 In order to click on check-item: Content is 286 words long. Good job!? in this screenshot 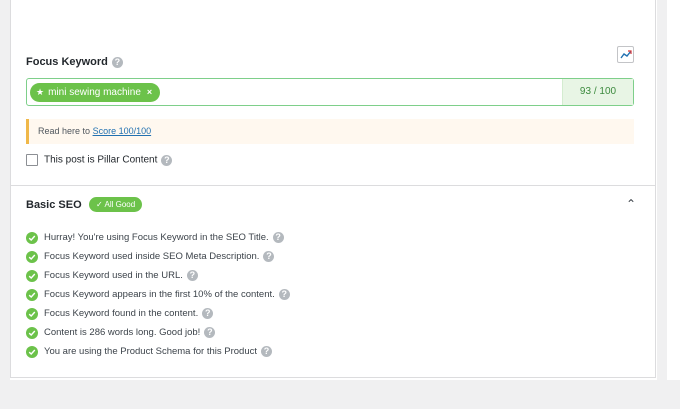, I will do `click(158, 332)`.